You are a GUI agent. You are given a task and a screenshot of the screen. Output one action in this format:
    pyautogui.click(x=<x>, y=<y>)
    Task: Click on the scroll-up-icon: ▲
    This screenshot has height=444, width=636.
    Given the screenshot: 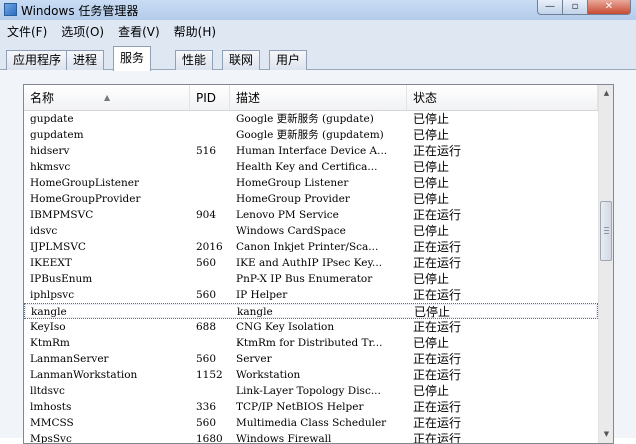 What is the action you would take?
    pyautogui.click(x=606, y=93)
    